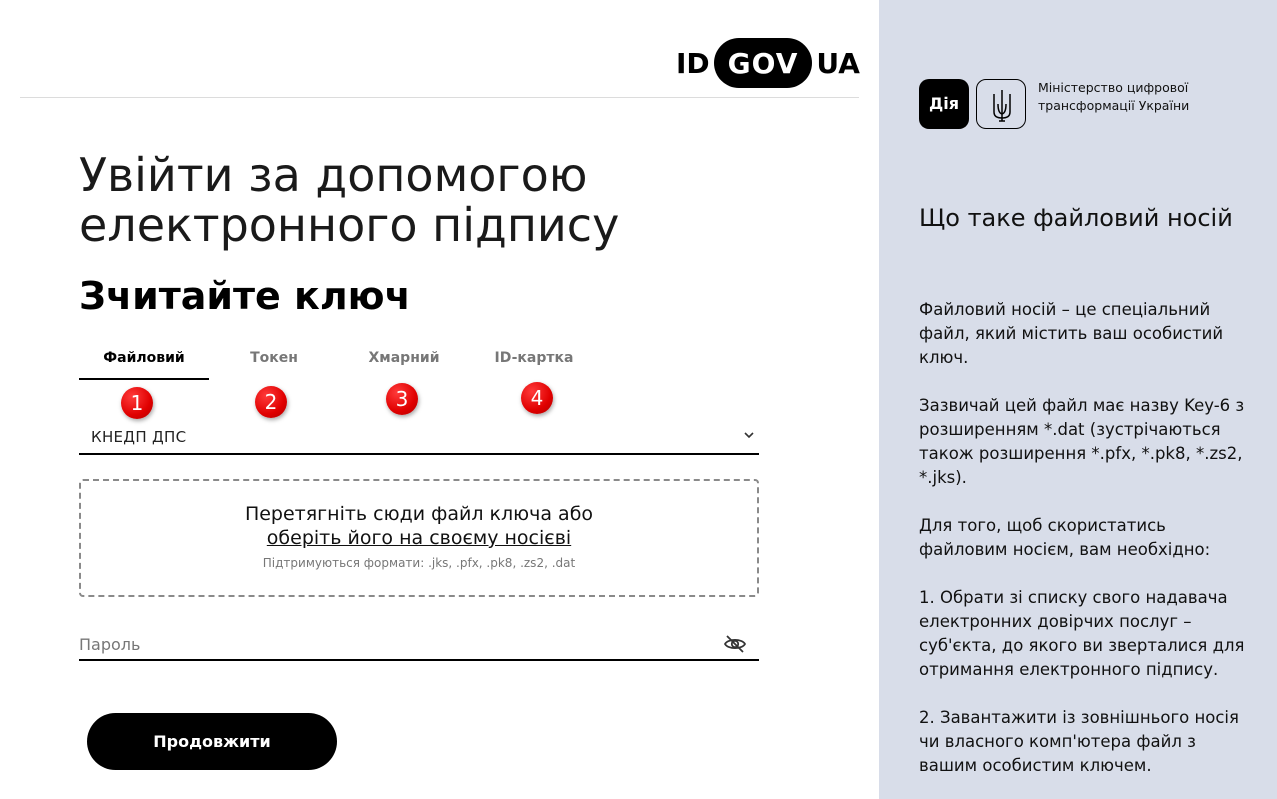 Image resolution: width=1277 pixels, height=799 pixels. What do you see at coordinates (944, 104) in the screenshot?
I see `diya-logo: Дія` at bounding box center [944, 104].